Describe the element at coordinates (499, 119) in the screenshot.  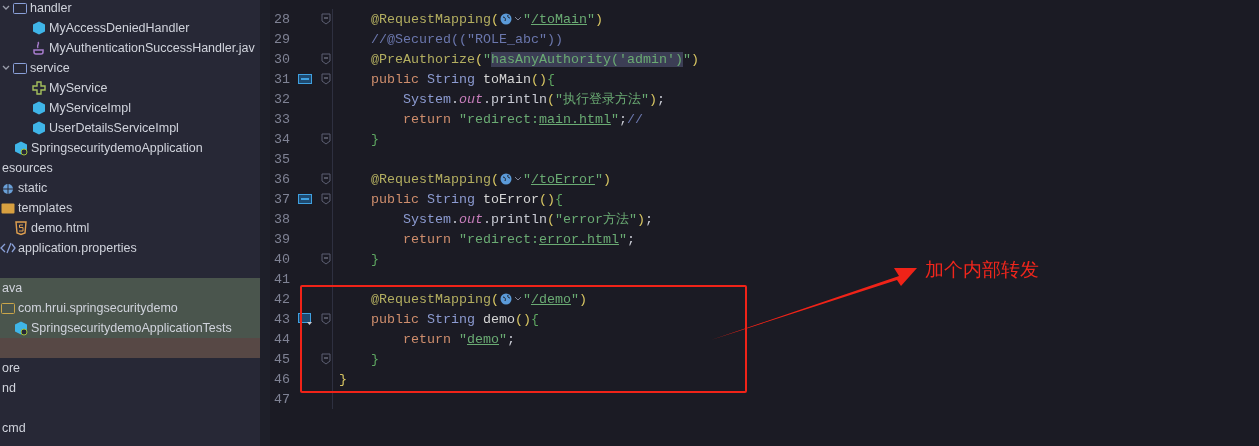
I see `code-token: "redirect:` at that location.